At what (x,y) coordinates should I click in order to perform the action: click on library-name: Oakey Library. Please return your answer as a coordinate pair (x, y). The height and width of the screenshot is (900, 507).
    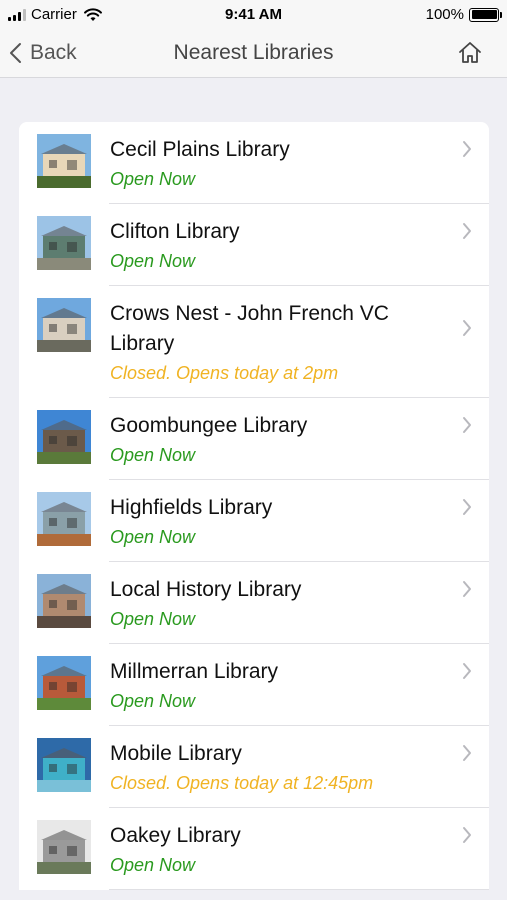
    Looking at the image, I should click on (175, 835).